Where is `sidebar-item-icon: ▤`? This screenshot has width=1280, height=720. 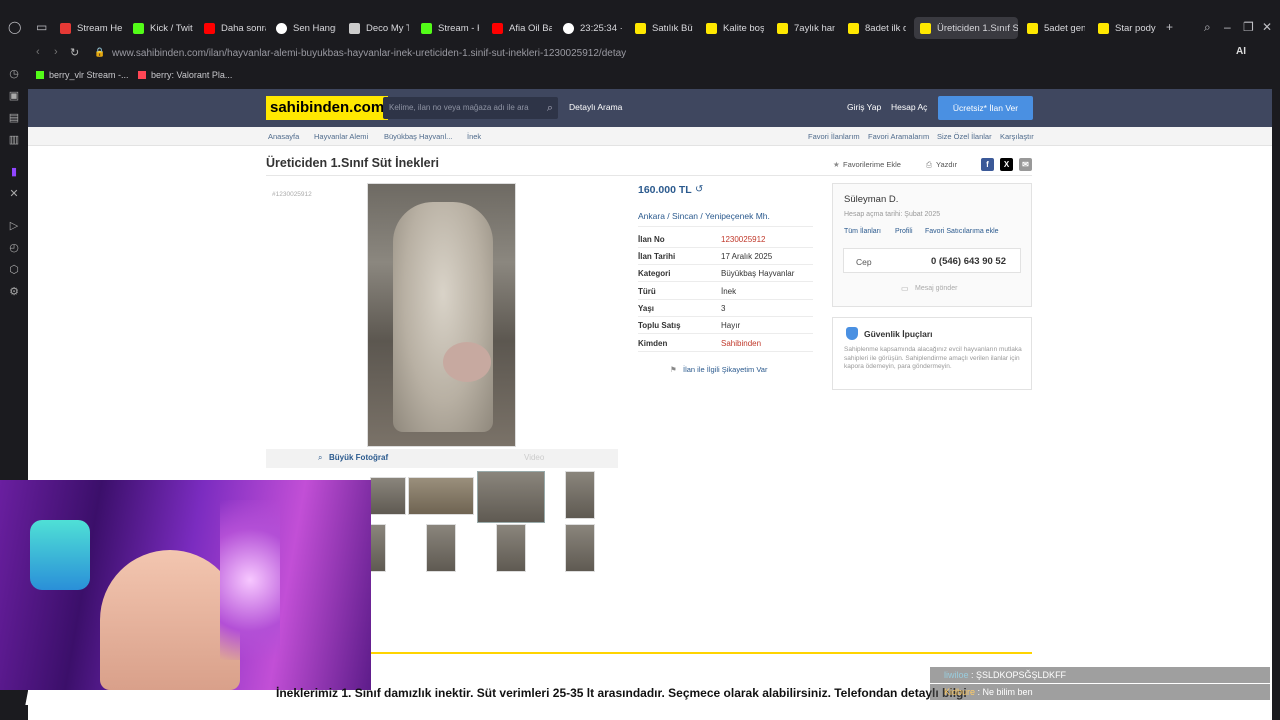 sidebar-item-icon: ▤ is located at coordinates (14, 118).